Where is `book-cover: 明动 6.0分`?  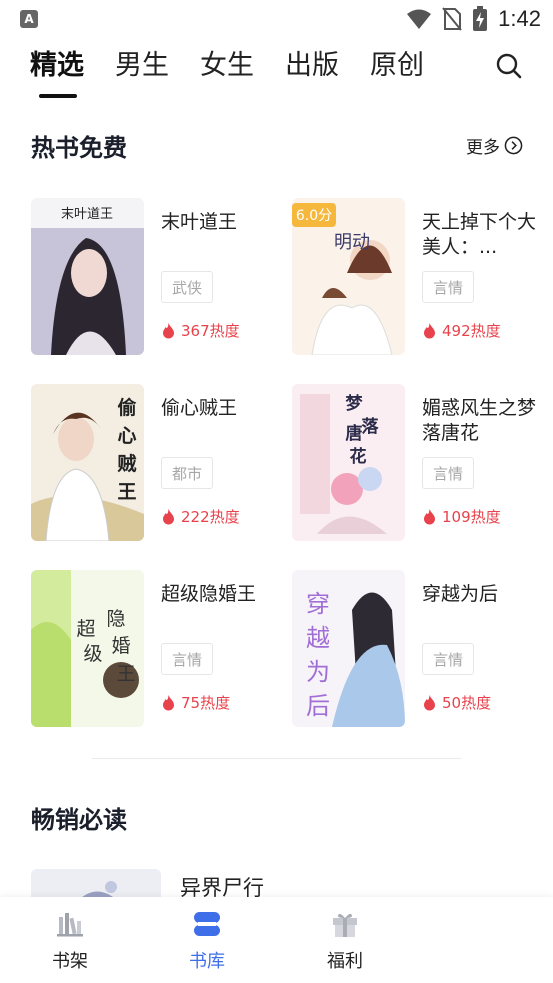 book-cover: 明动 6.0分 is located at coordinates (348, 276).